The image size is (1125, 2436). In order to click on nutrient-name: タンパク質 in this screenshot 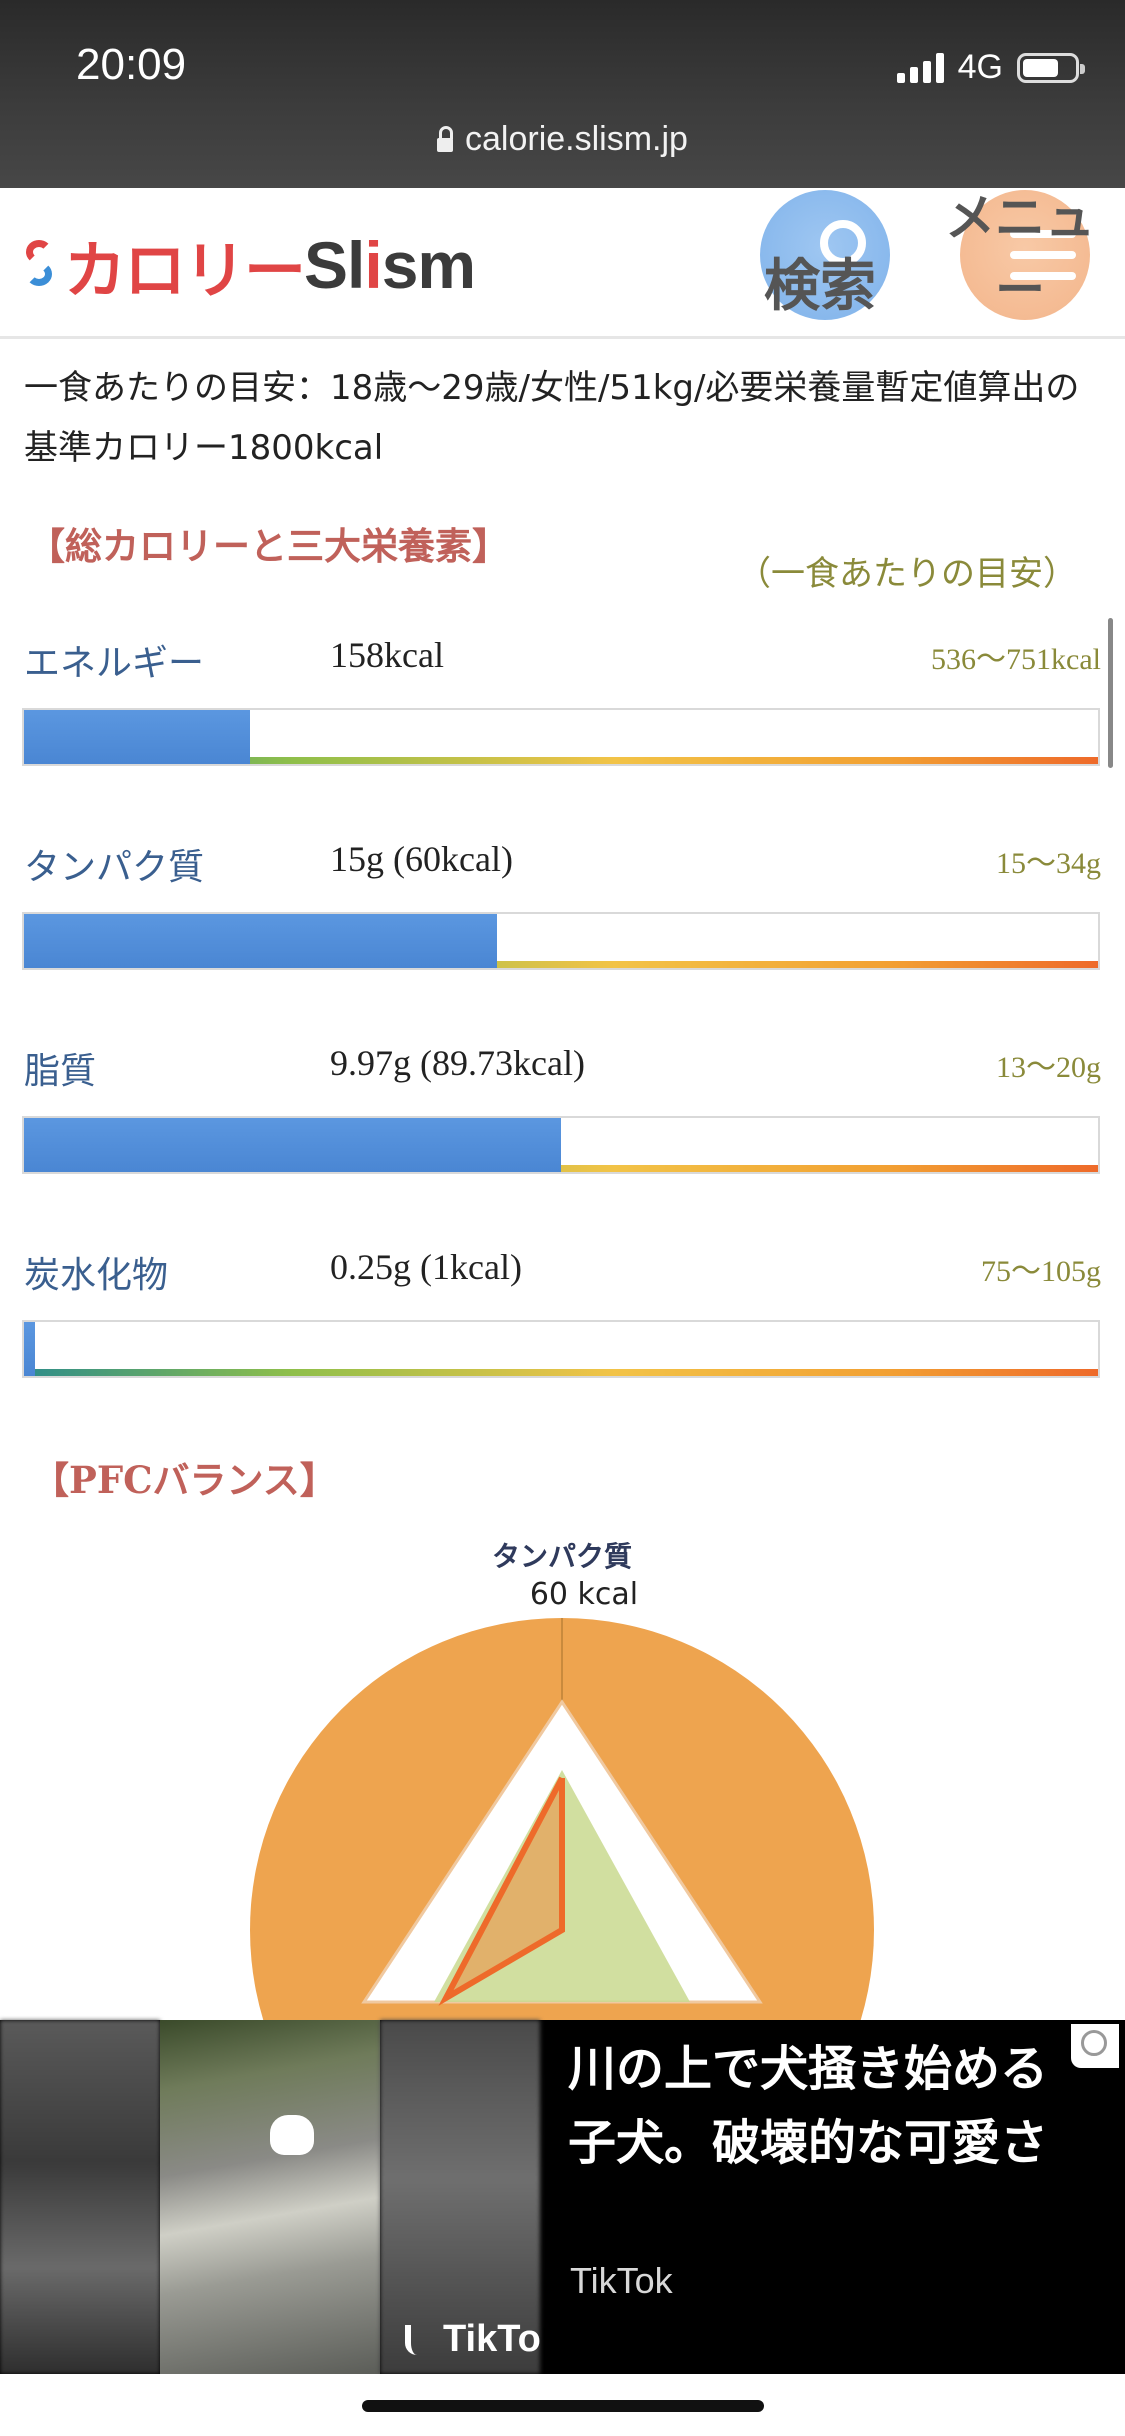, I will do `click(114, 867)`.